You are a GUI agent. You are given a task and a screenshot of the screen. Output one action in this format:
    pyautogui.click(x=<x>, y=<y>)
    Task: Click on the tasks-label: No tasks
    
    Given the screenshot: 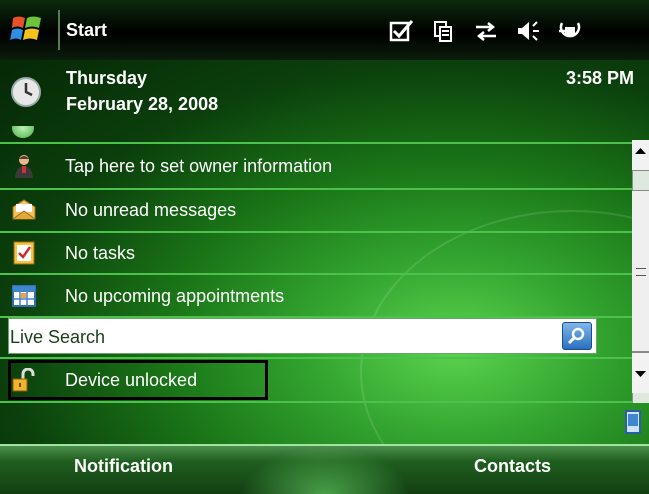 What is the action you would take?
    pyautogui.click(x=100, y=253)
    